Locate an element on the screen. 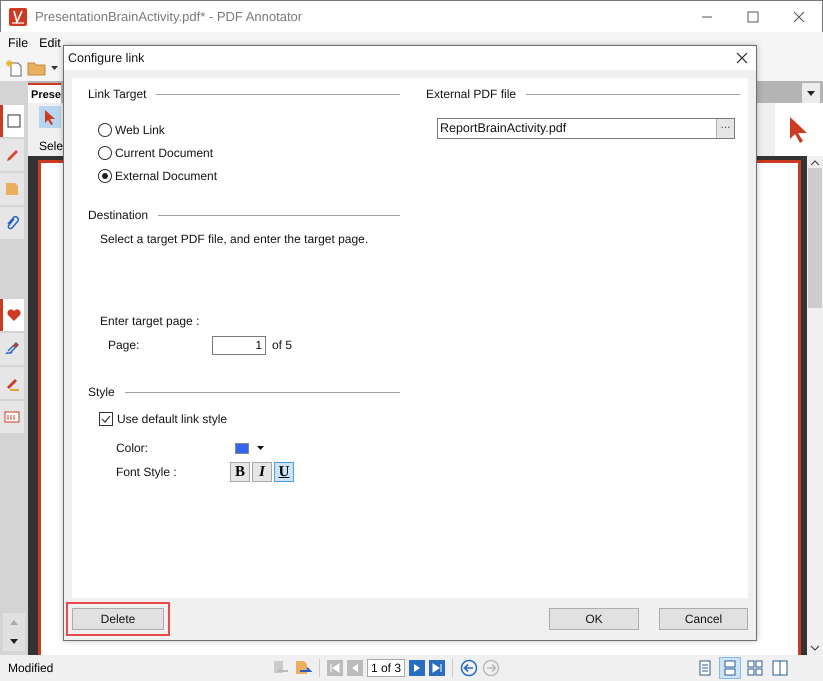  color-picker is located at coordinates (249, 448).